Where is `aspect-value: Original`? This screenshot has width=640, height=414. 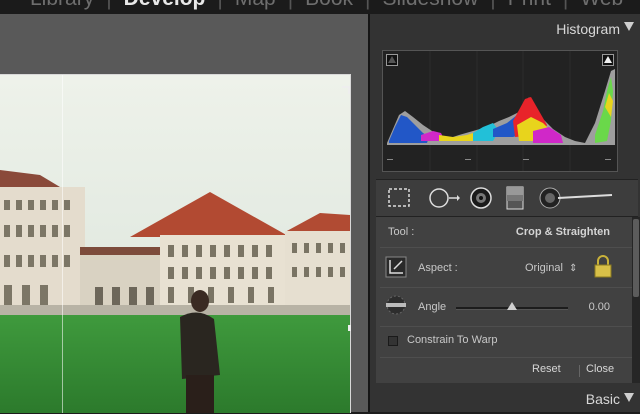
aspect-value: Original is located at coordinates (544, 268).